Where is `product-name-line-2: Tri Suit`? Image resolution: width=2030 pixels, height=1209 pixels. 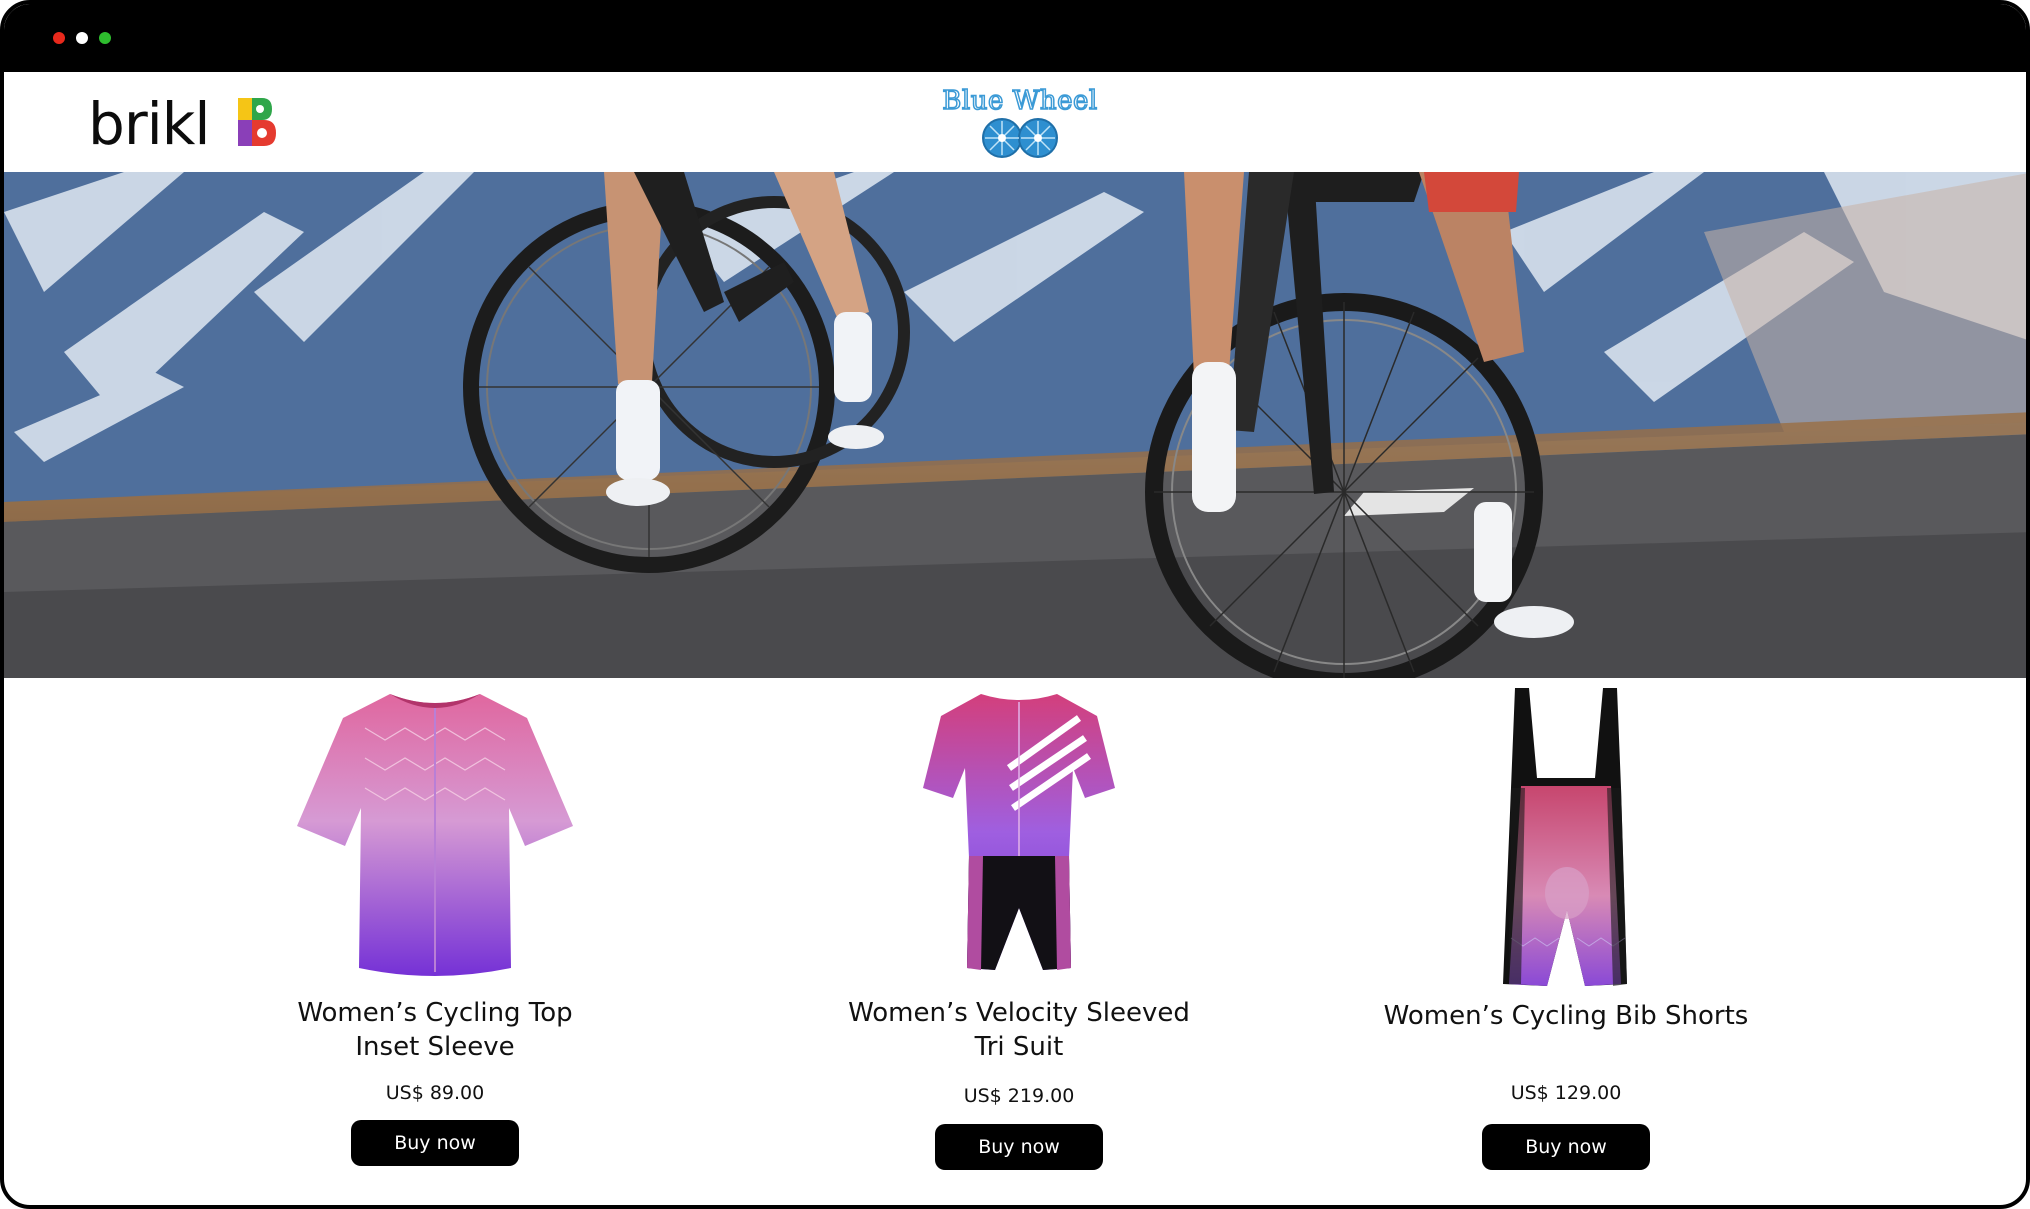 product-name-line-2: Tri Suit is located at coordinates (1019, 1047).